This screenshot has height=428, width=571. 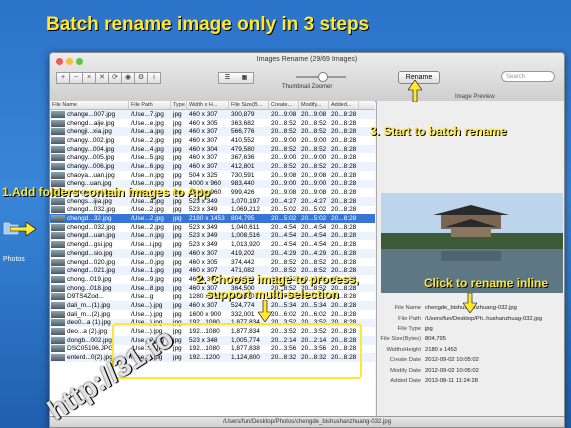 What do you see at coordinates (245, 245) in the screenshot?
I see `table-cell: 1,013,920` at bounding box center [245, 245].